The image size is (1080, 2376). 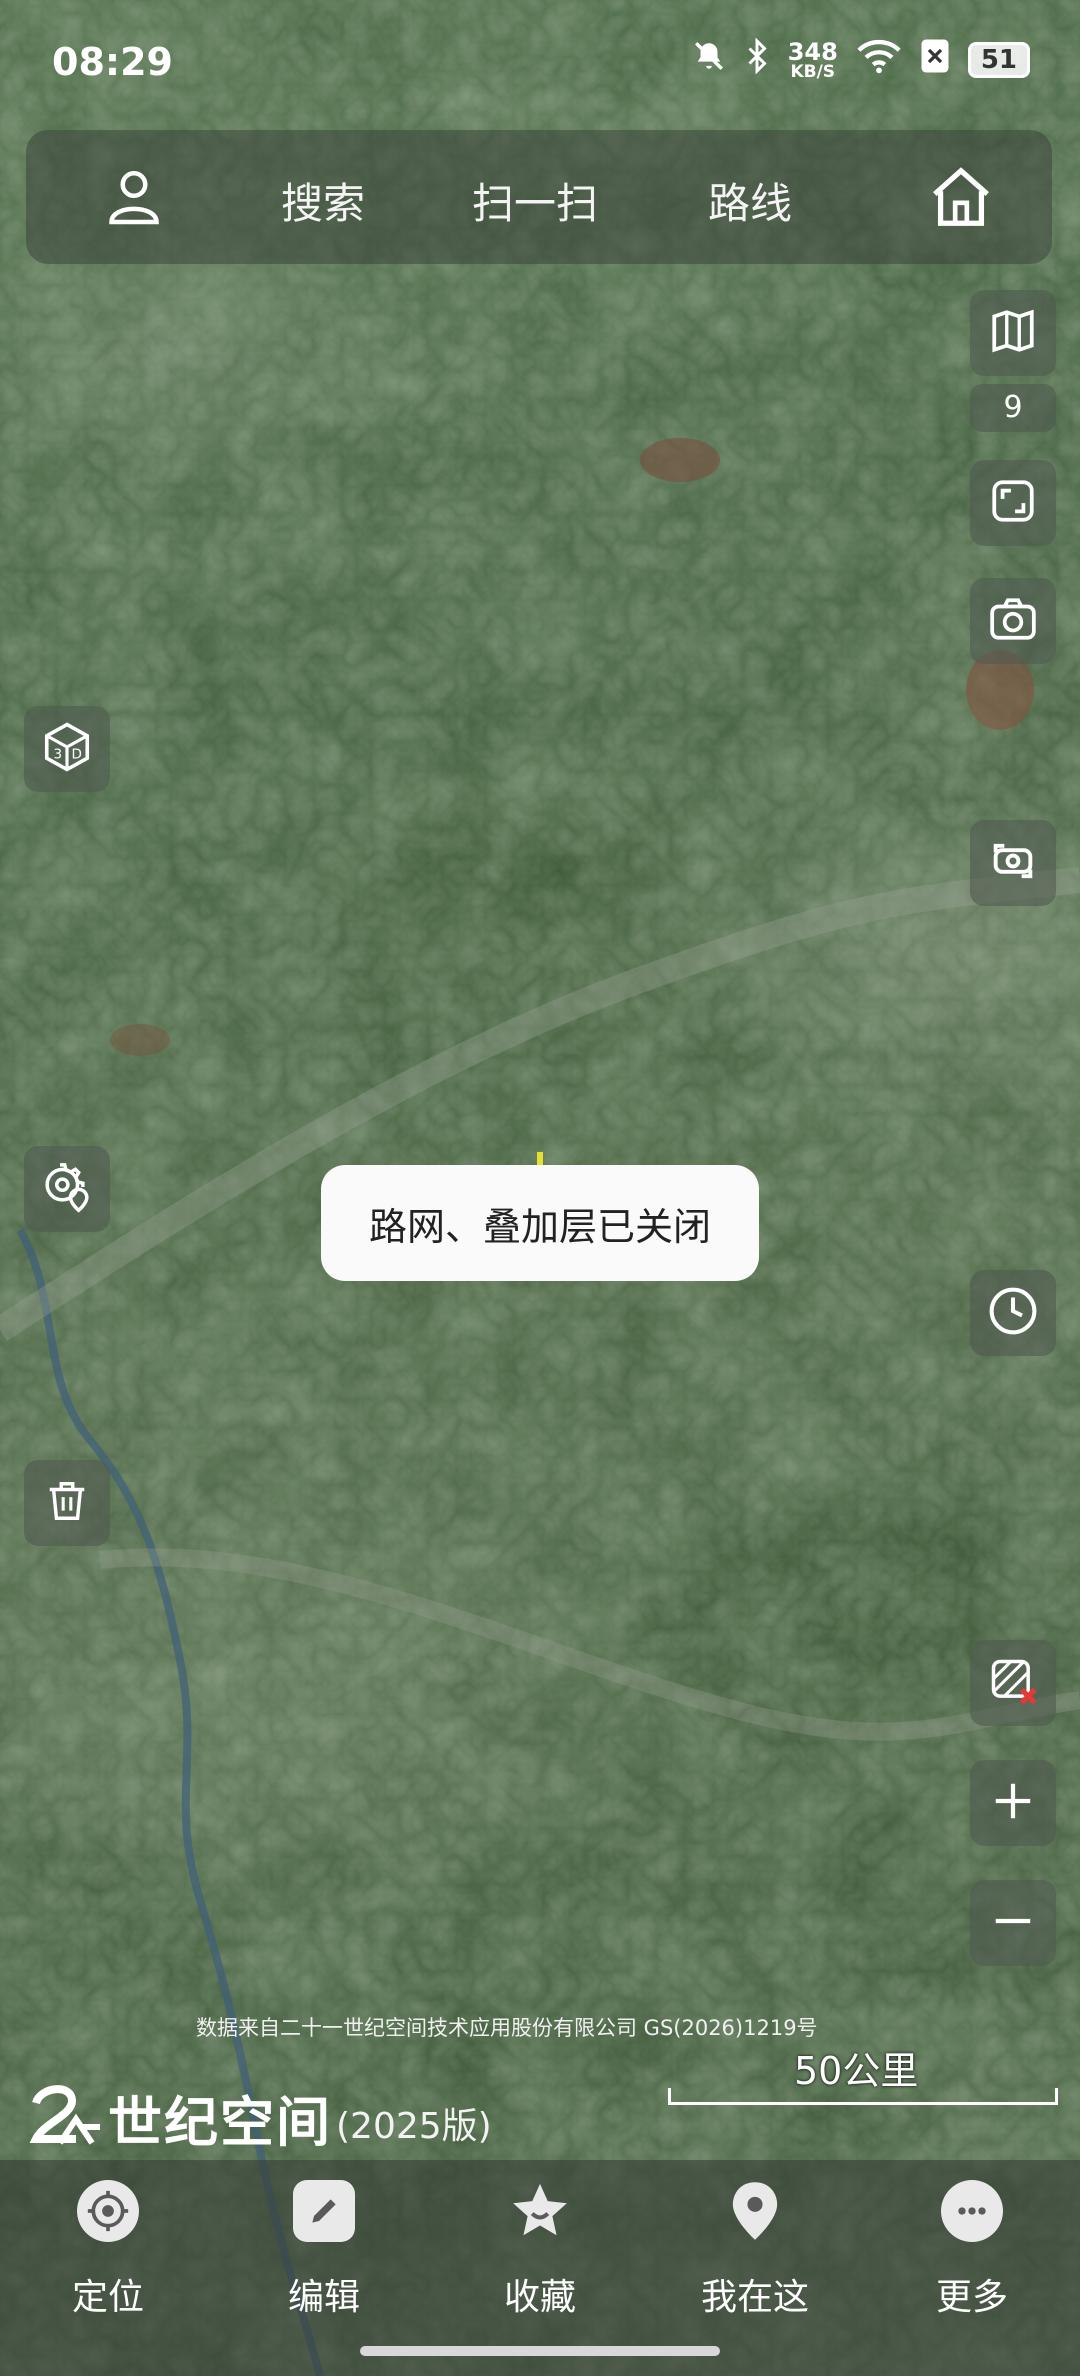 I want to click on nav-item-favorite: 收藏, so click(x=540, y=2250).